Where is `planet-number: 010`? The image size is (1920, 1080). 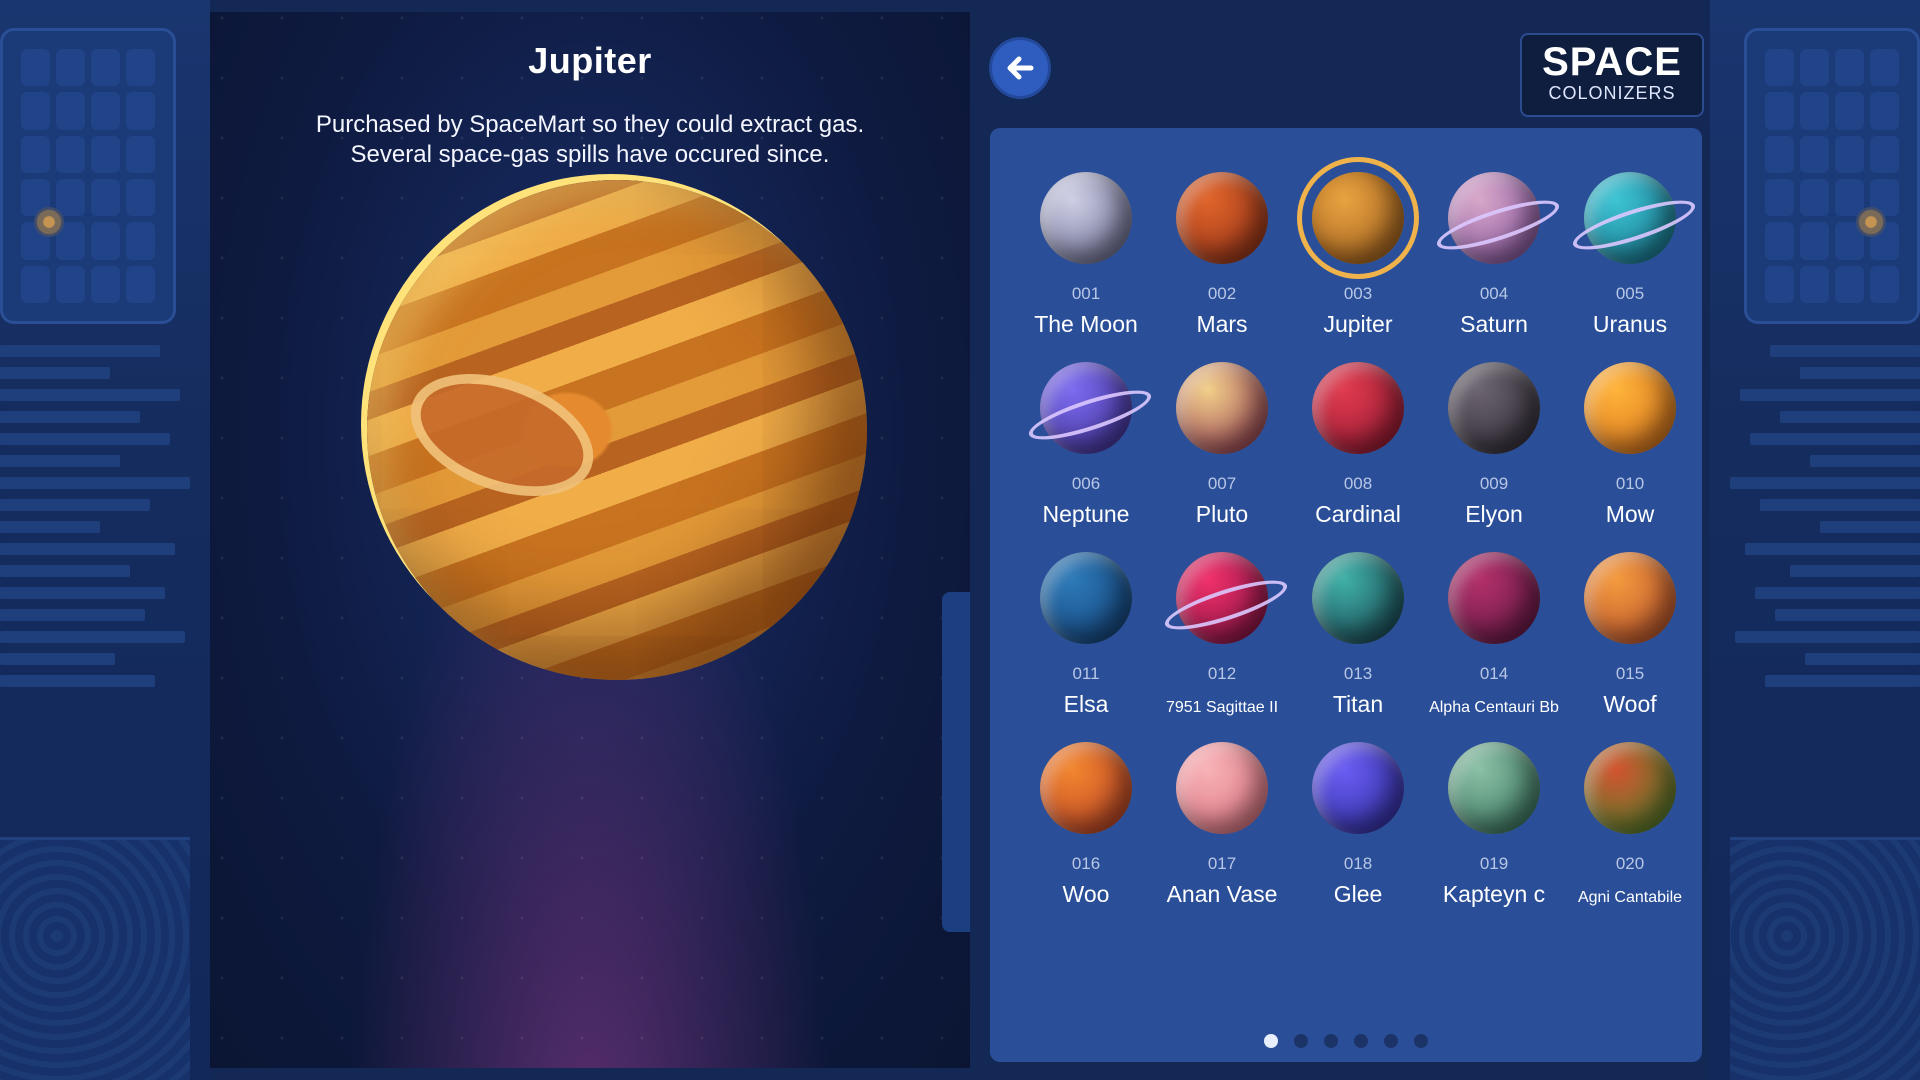 planet-number: 010 is located at coordinates (1630, 483).